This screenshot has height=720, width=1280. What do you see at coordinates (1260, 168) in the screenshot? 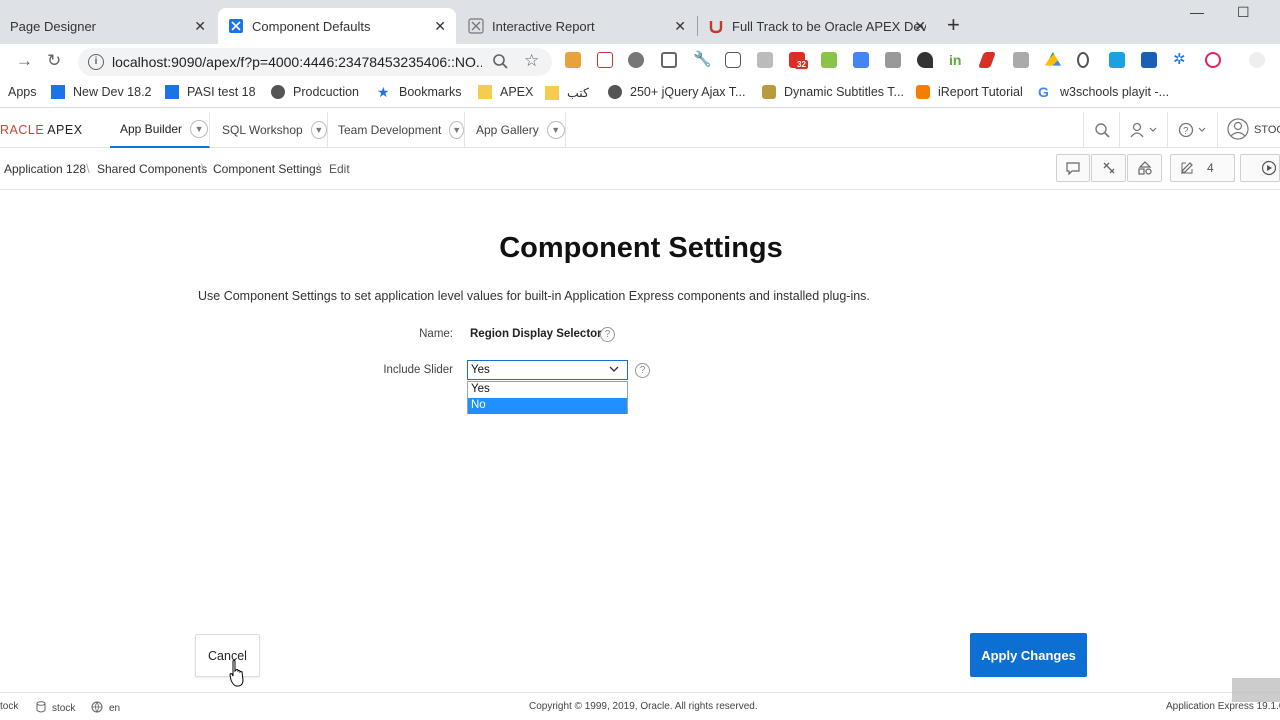
I see `run-page-button` at bounding box center [1260, 168].